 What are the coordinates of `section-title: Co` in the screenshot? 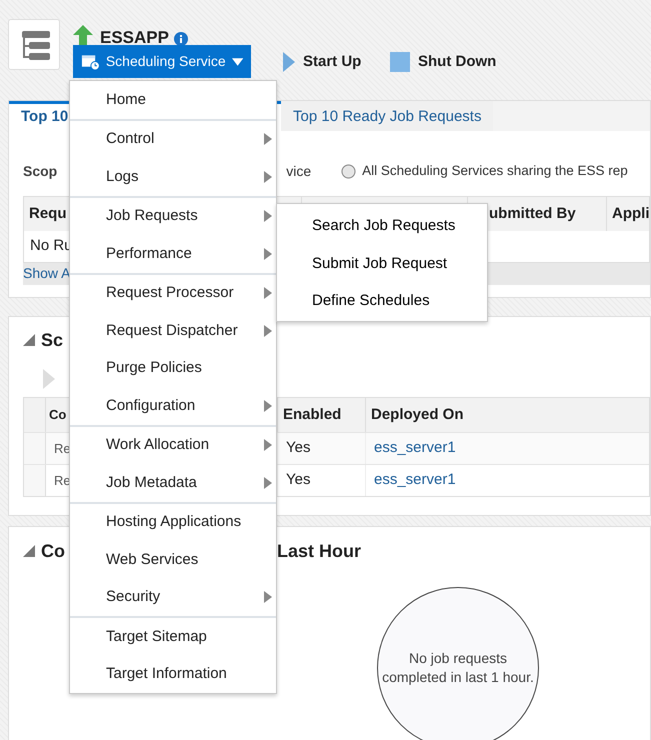 It's located at (53, 551).